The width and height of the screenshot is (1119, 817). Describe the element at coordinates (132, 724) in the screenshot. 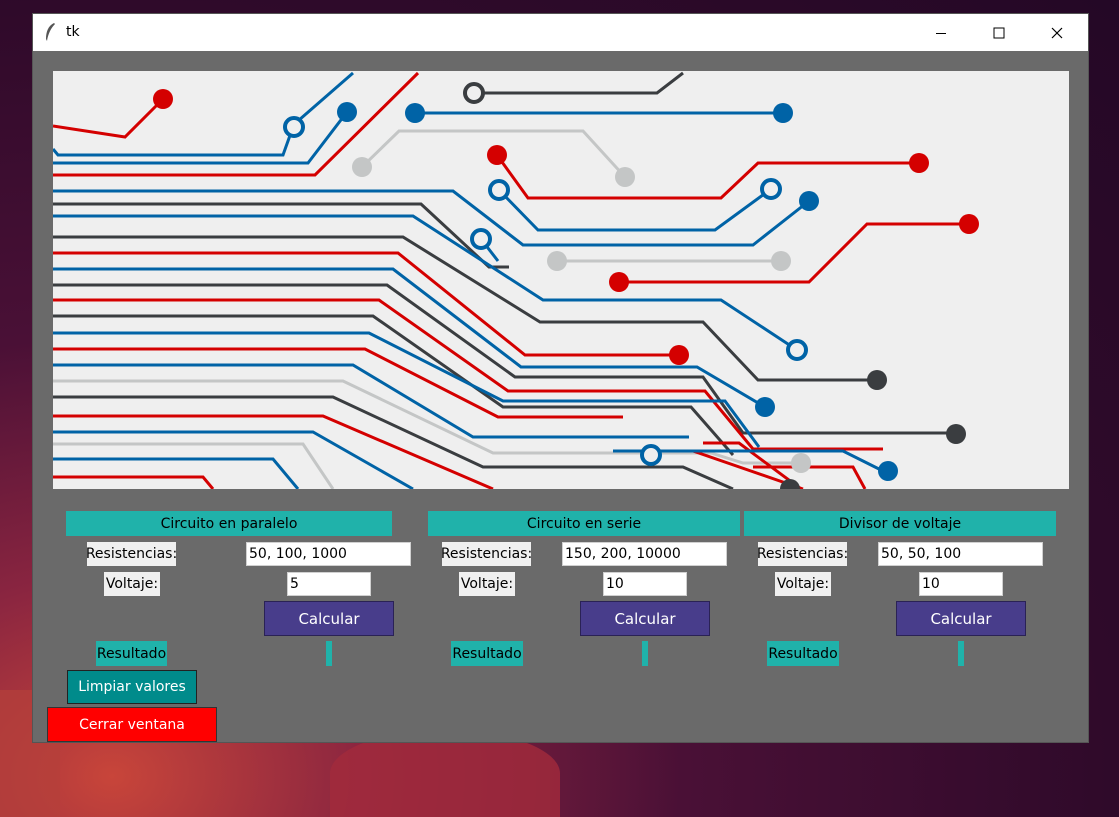

I see `cerrar-ventana-button: Cerrar ventana` at that location.